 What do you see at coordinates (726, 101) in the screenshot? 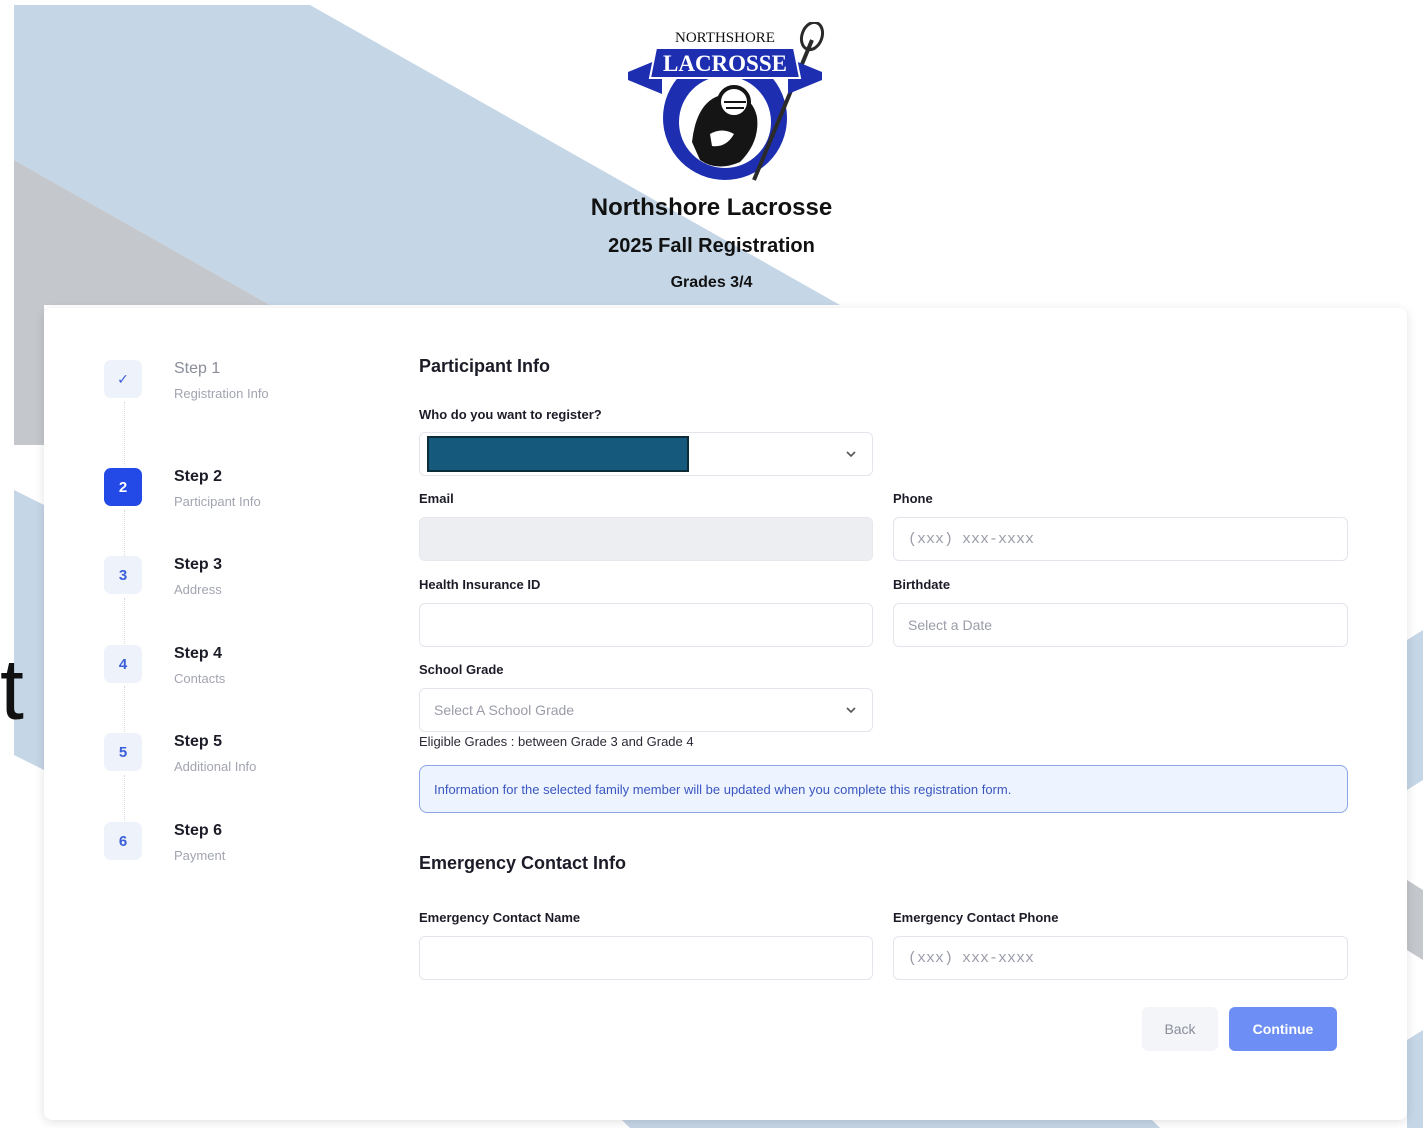
I see `northshore-lacrosse-logo: NORTHSHORE LACROSSE` at bounding box center [726, 101].